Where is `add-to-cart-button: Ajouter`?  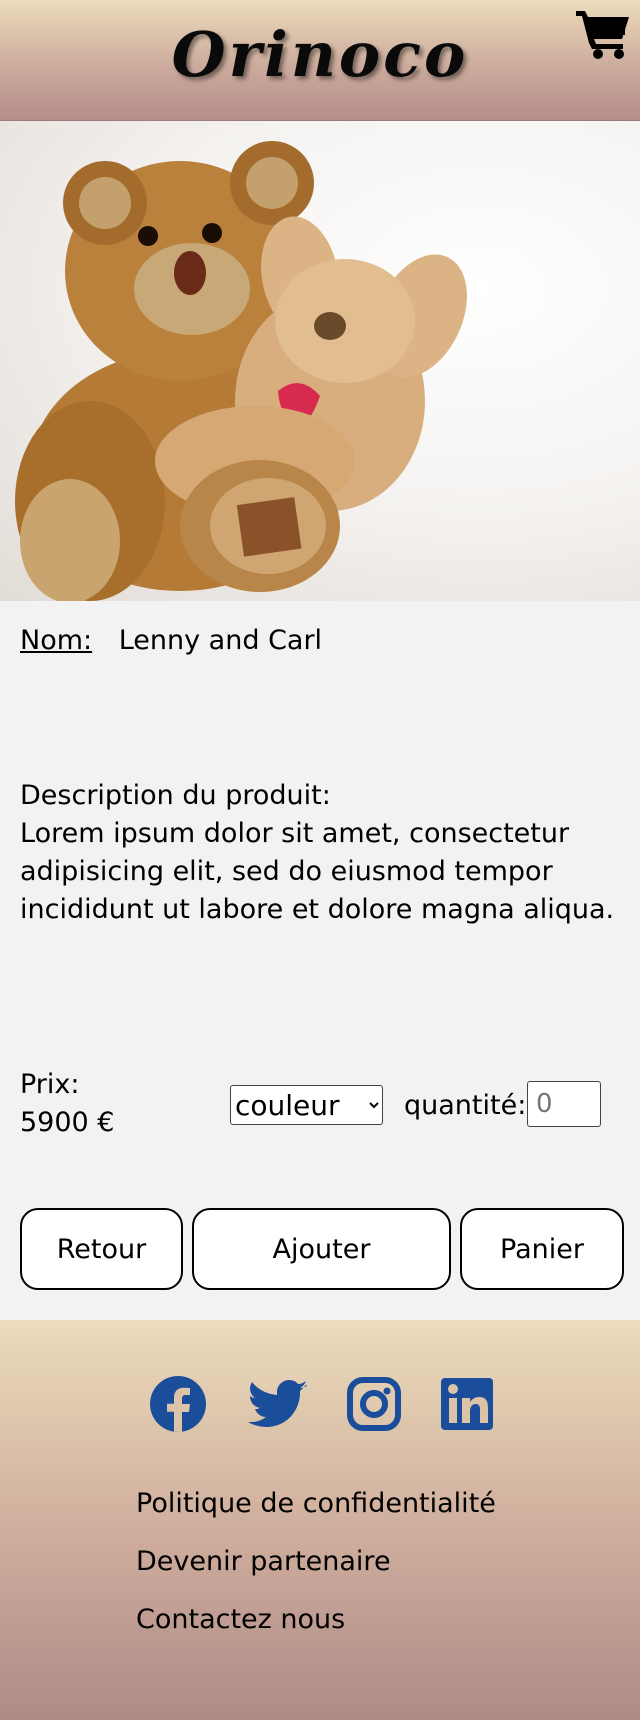
add-to-cart-button: Ajouter is located at coordinates (321, 1249).